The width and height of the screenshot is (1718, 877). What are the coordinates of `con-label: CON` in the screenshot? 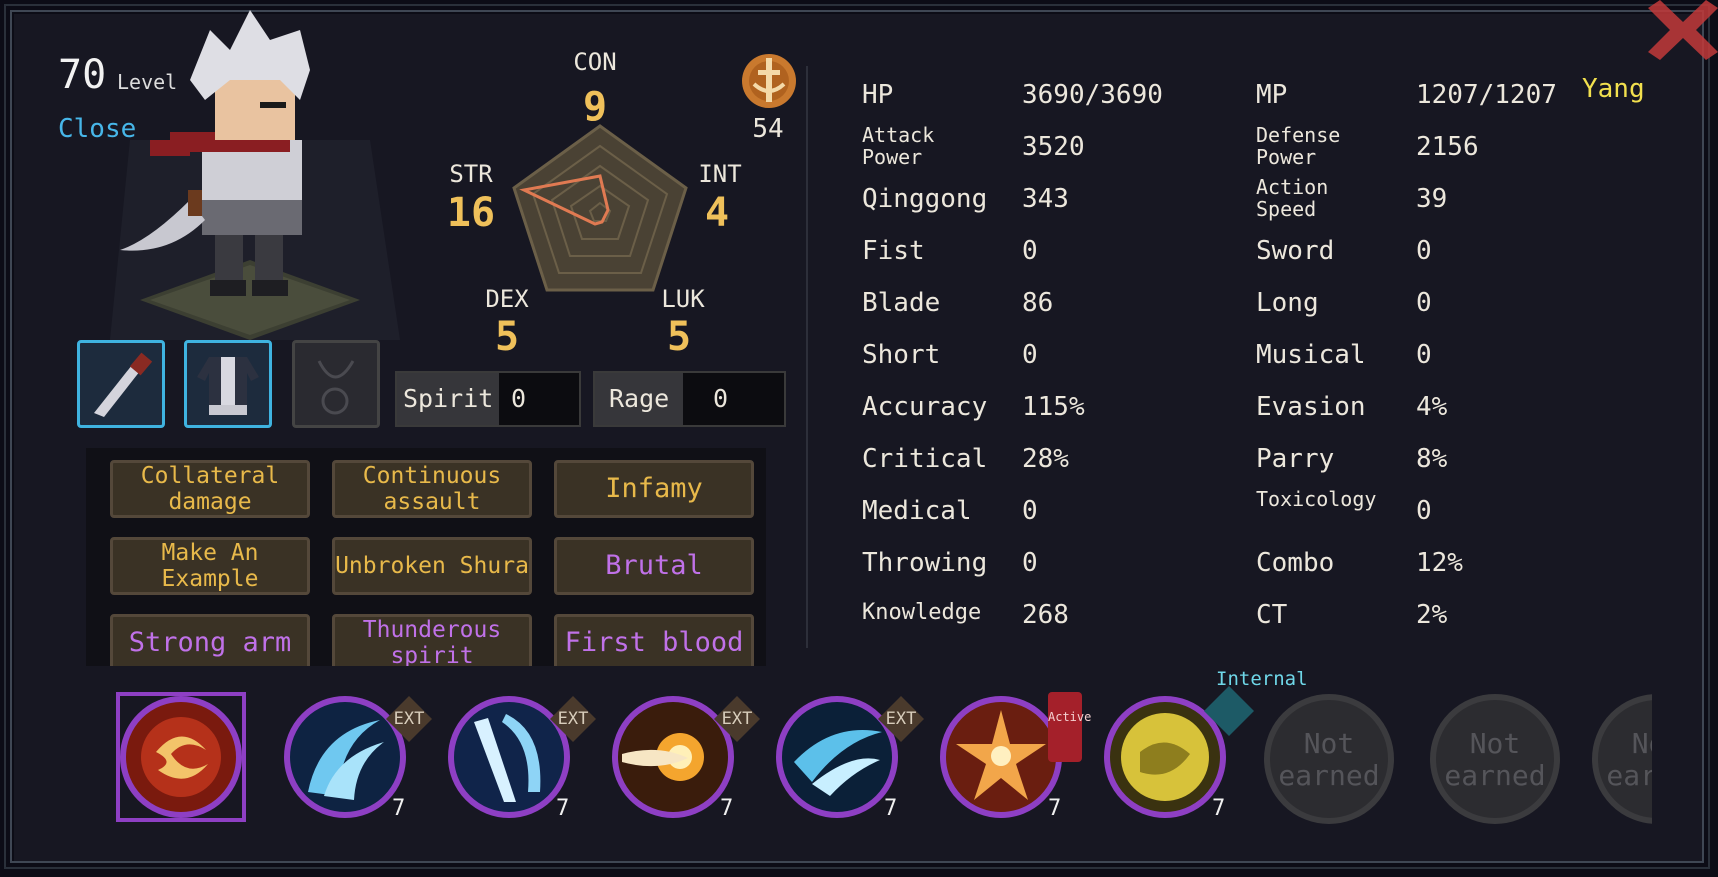 It's located at (595, 62).